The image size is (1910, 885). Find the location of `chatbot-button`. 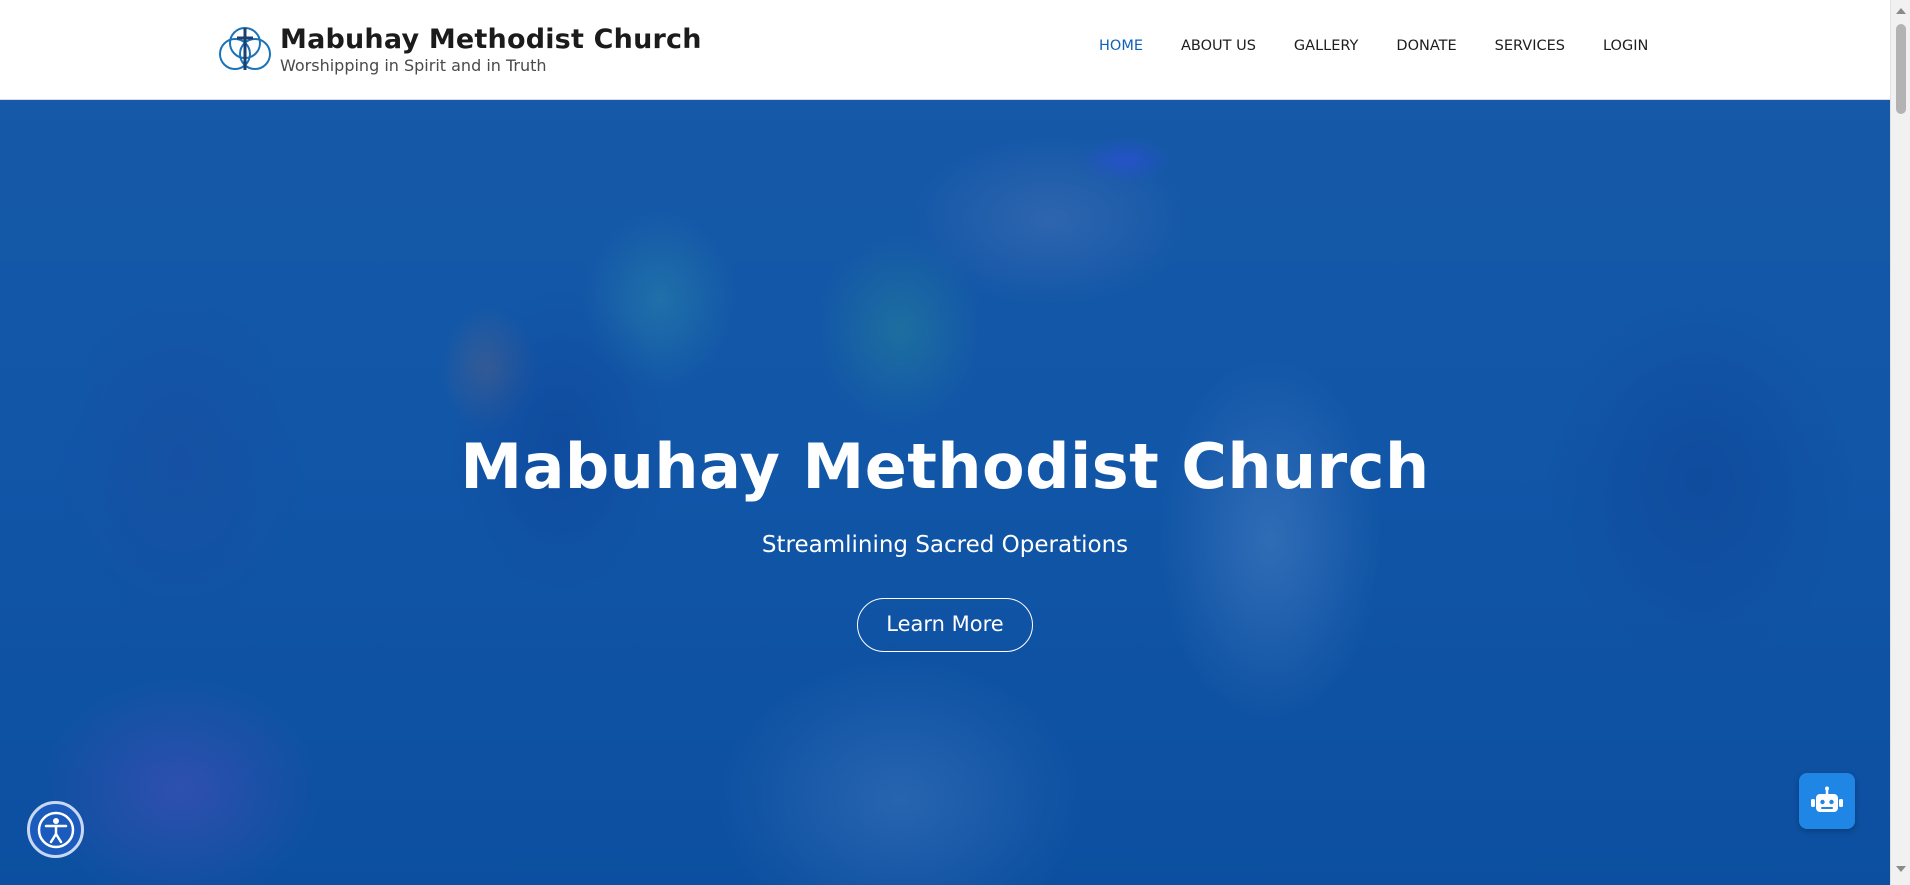

chatbot-button is located at coordinates (1827, 801).